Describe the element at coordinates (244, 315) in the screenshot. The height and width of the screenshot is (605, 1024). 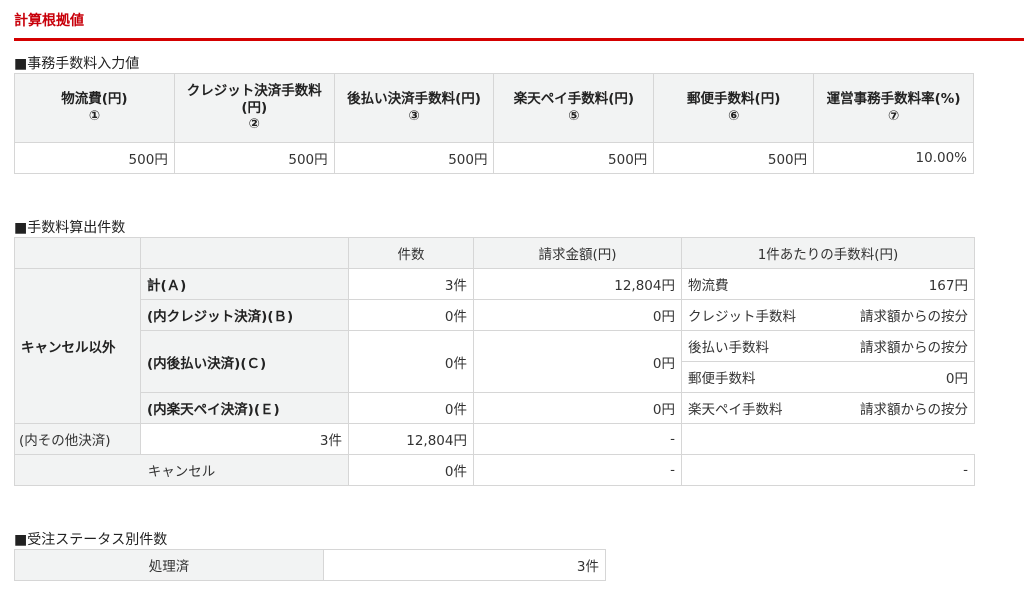
I see `row-label: (内クレジット決済)(Ｂ)` at that location.